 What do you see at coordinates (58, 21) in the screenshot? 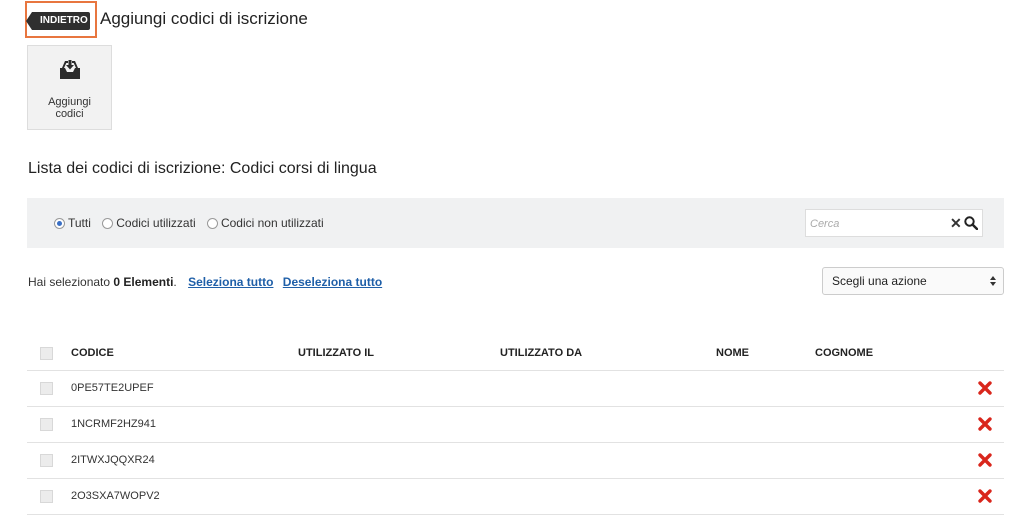
I see `back-button: INDIETRO` at bounding box center [58, 21].